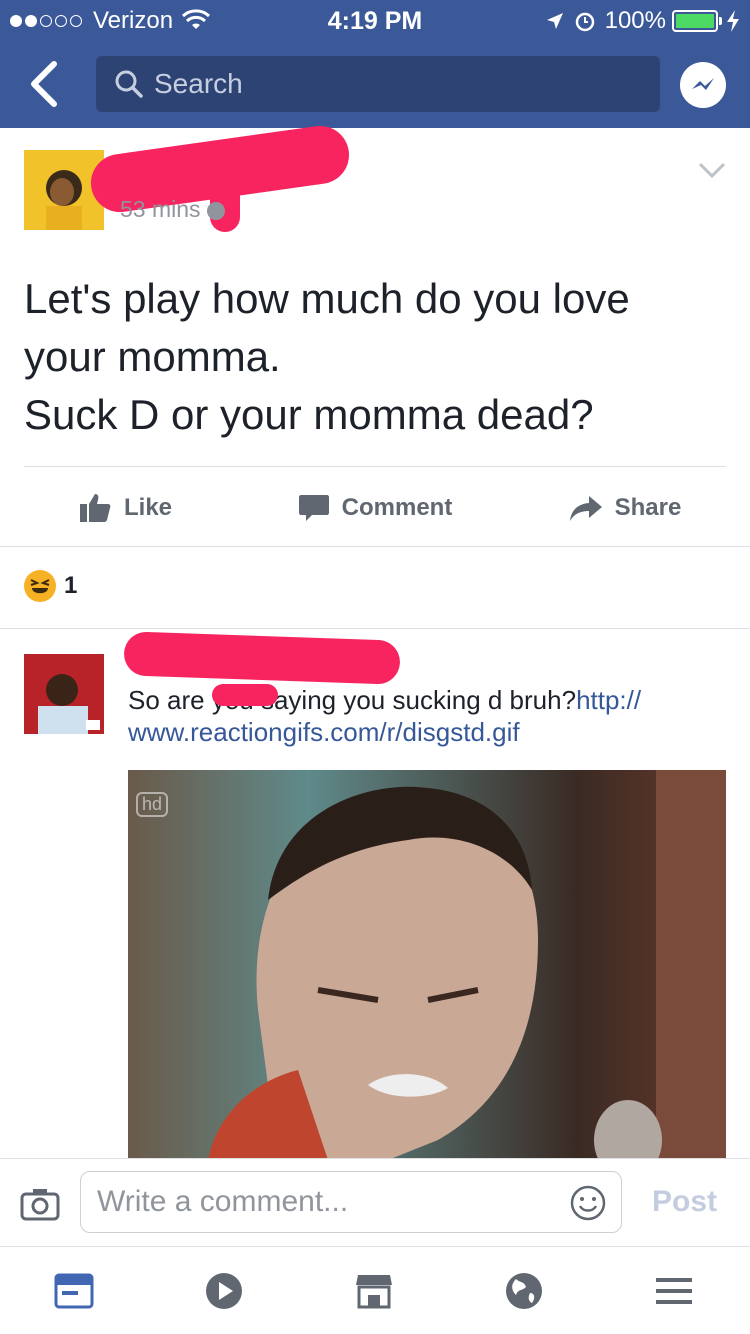 Image resolution: width=750 pixels, height=1334 pixels. What do you see at coordinates (674, 1291) in the screenshot?
I see `menu-icon` at bounding box center [674, 1291].